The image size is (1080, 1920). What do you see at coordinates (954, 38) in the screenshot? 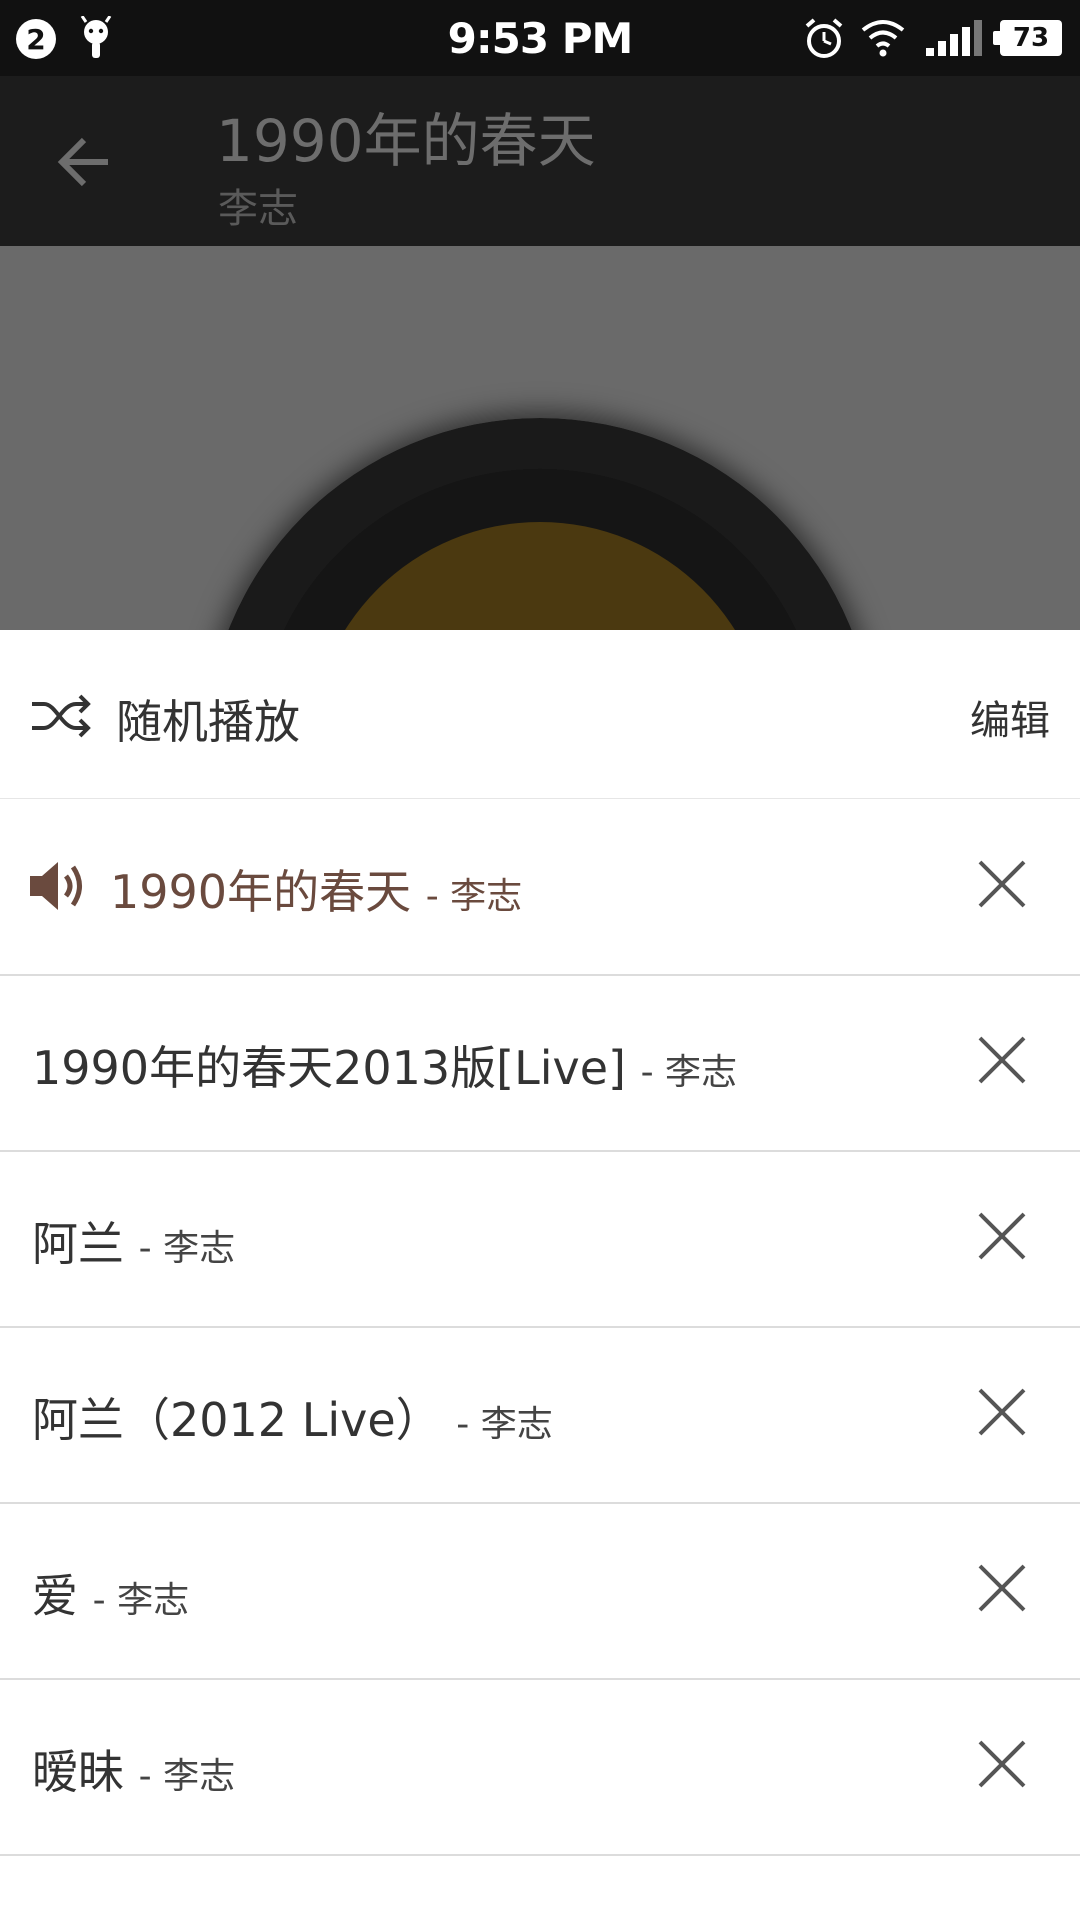
I see `signal-icon` at bounding box center [954, 38].